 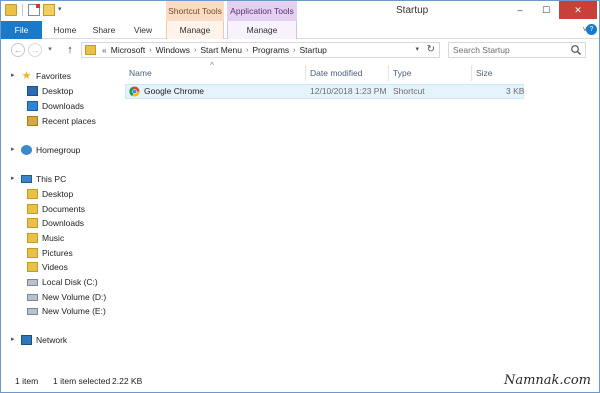 I want to click on up-button: ↑, so click(x=70, y=50).